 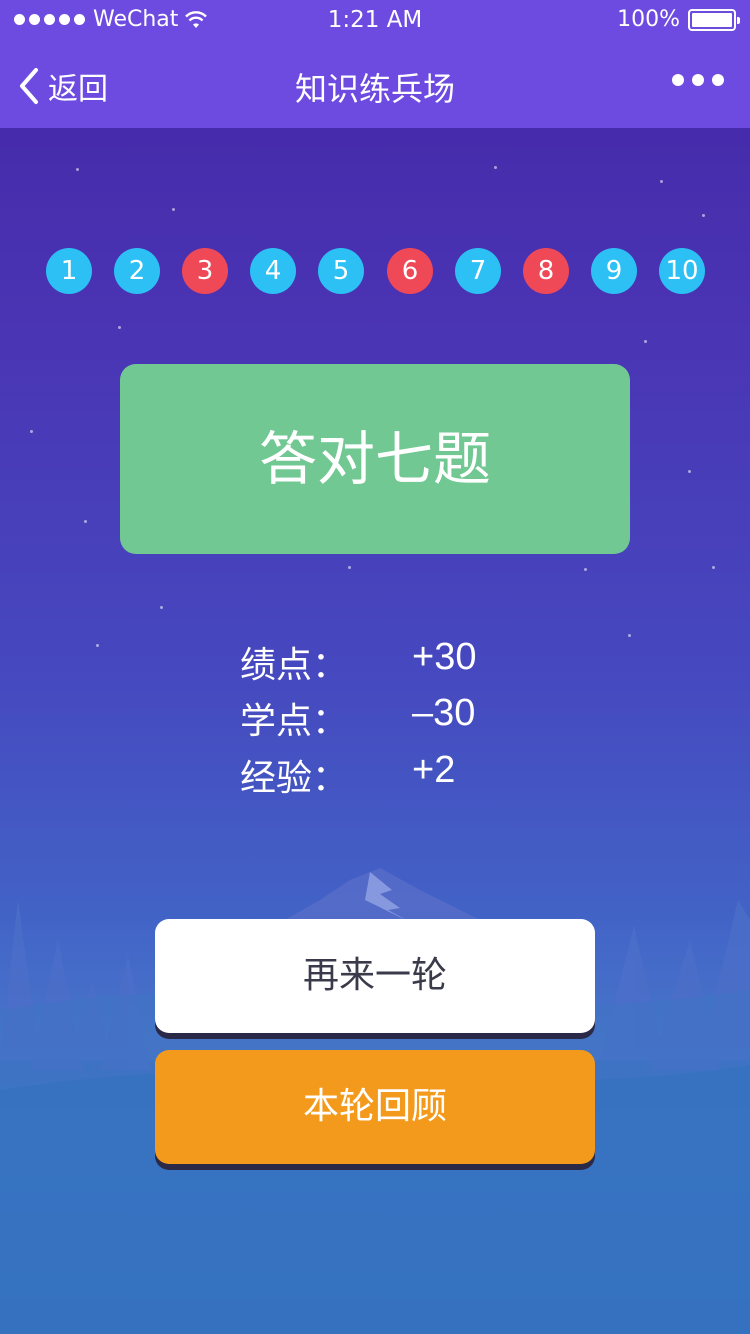 What do you see at coordinates (444, 713) in the screenshot?
I see `stat-value: –30` at bounding box center [444, 713].